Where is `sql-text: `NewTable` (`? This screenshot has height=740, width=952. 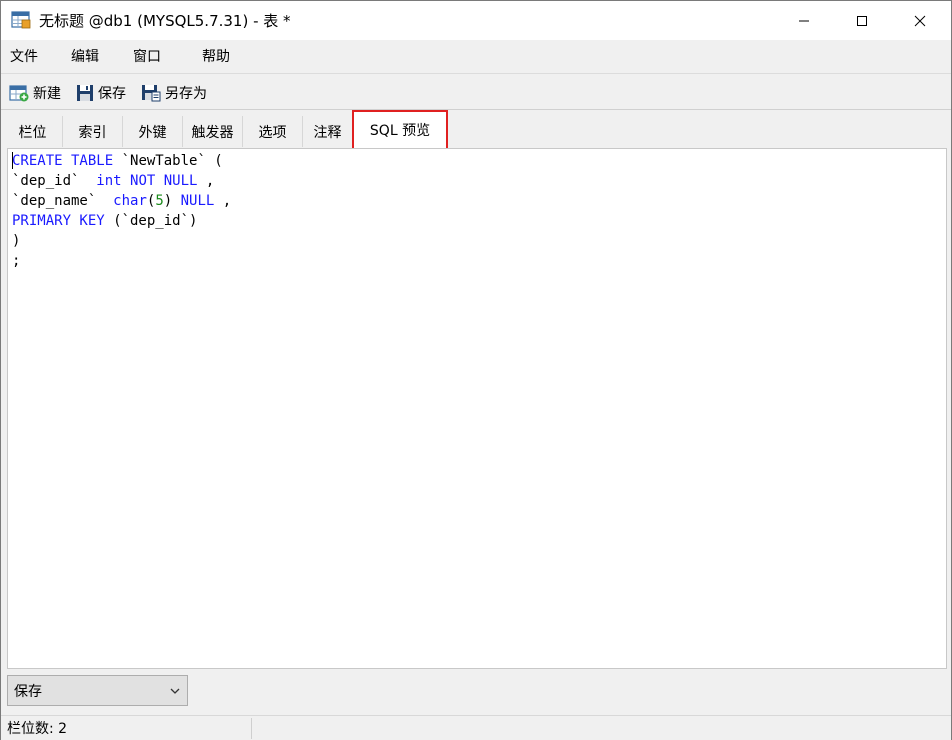 sql-text: `NewTable` ( is located at coordinates (168, 161).